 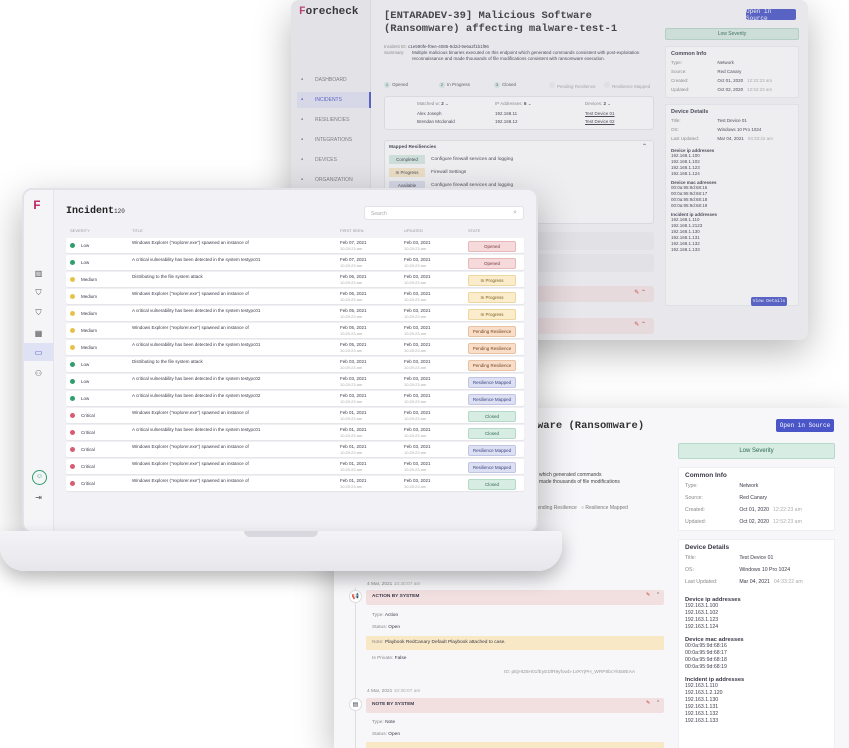 What do you see at coordinates (38, 273) in the screenshot?
I see `chart-icon: ▥` at bounding box center [38, 273].